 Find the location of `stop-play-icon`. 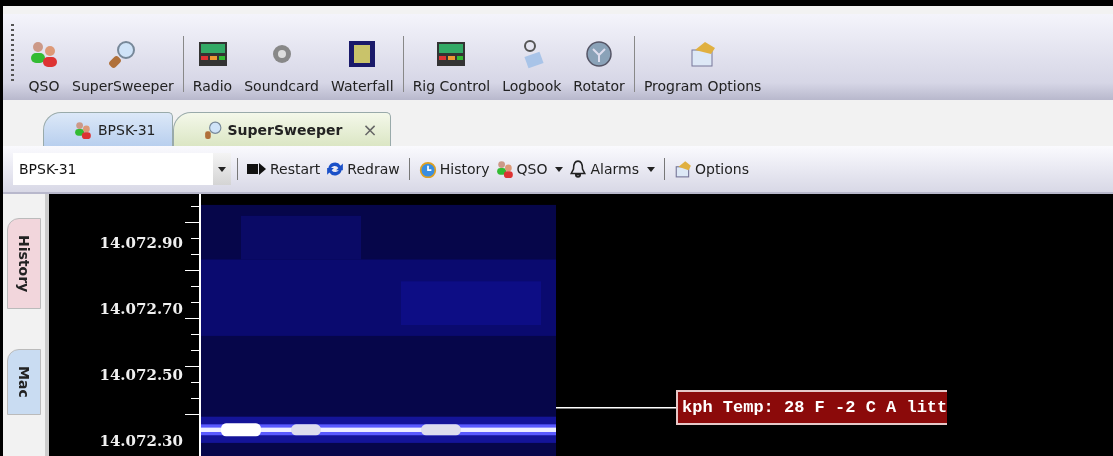

stop-play-icon is located at coordinates (257, 169).